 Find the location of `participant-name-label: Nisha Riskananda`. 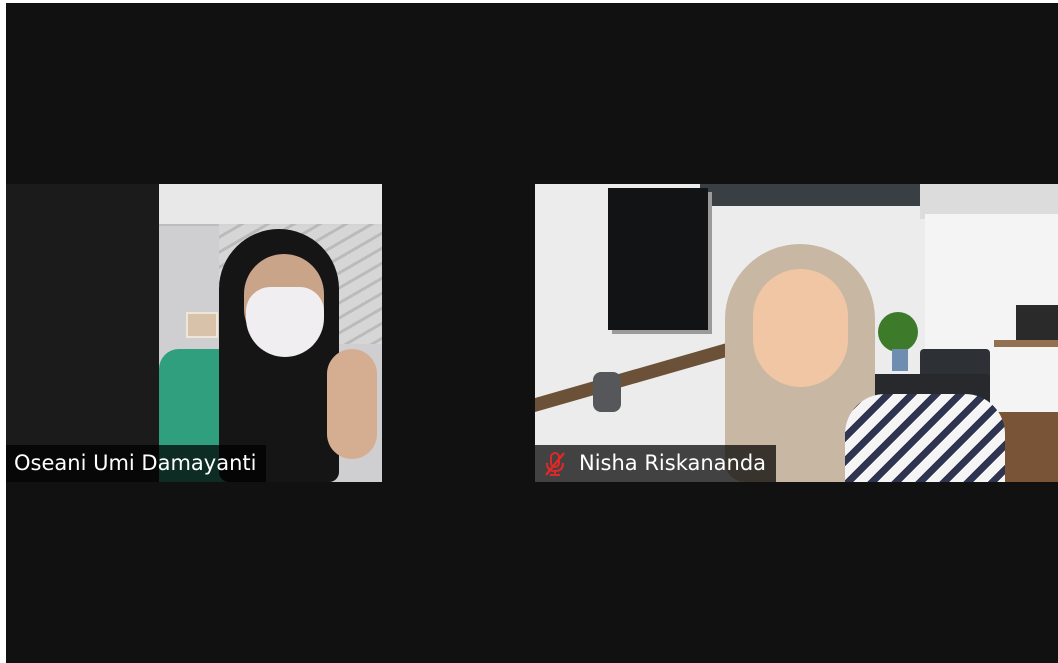

participant-name-label: Nisha Riskananda is located at coordinates (656, 463).